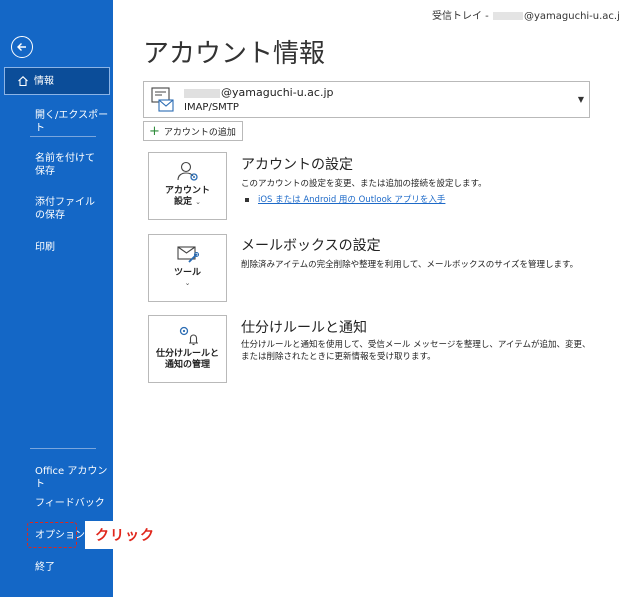  Describe the element at coordinates (56, 503) in the screenshot. I see `nav-feedback: フィードバック` at that location.